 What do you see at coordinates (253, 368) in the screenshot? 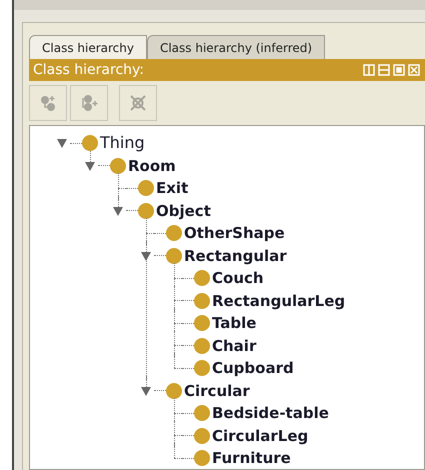
I see `class-label: Cupboard` at bounding box center [253, 368].